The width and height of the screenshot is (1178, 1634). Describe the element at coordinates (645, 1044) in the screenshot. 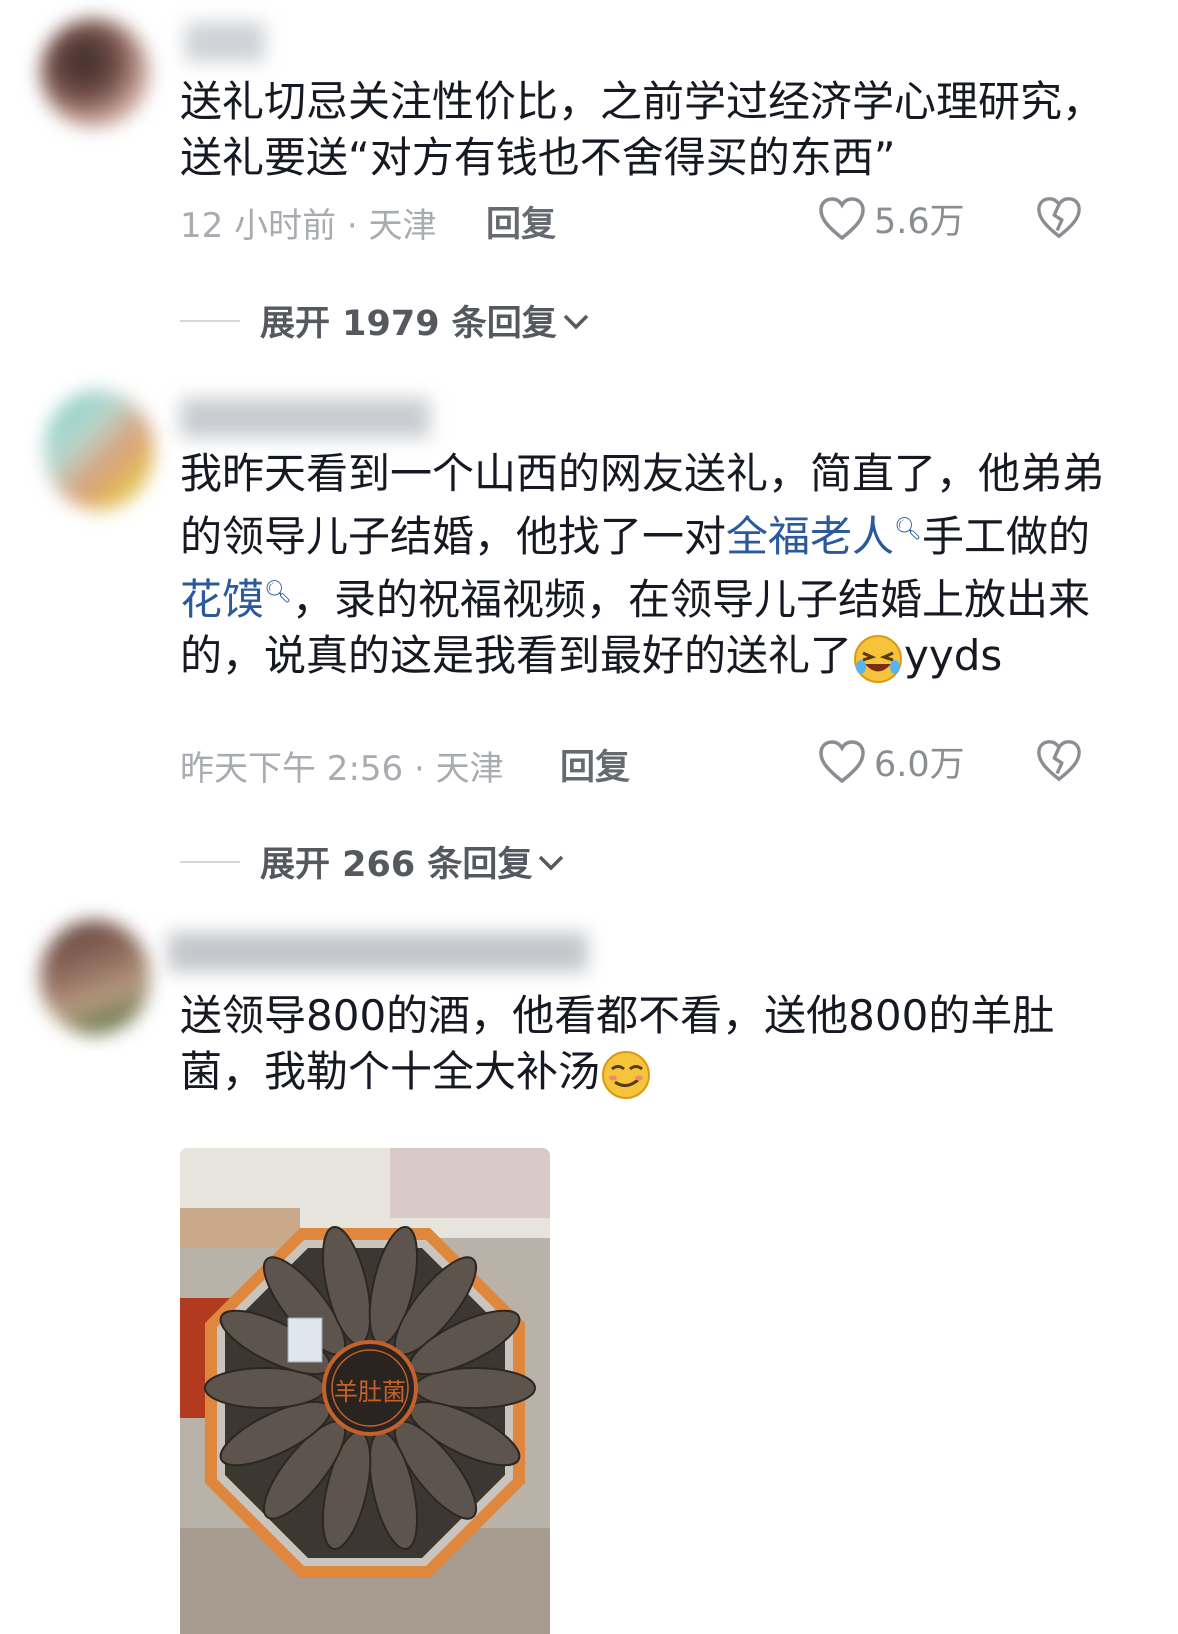

I see `comment-text: 送领导800的酒，他看都不看，送他800的羊肚菌，我勒个十全大补汤` at that location.